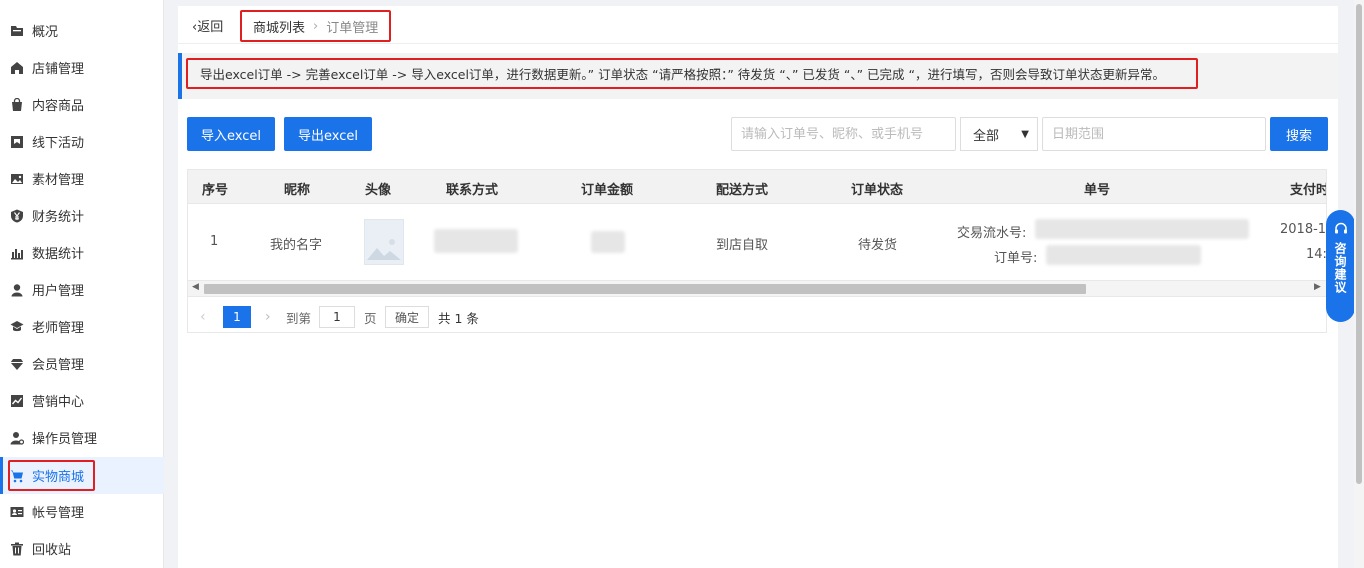 This screenshot has height=568, width=1364. I want to click on next-page-icon: ›, so click(268, 317).